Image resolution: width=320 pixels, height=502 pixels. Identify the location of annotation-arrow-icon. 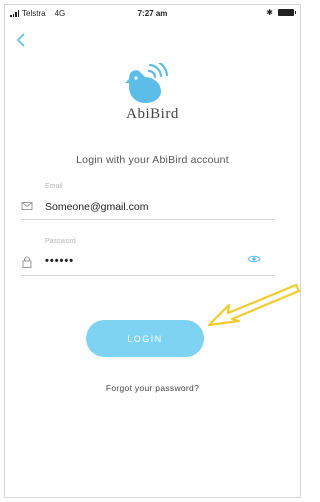
(253, 305).